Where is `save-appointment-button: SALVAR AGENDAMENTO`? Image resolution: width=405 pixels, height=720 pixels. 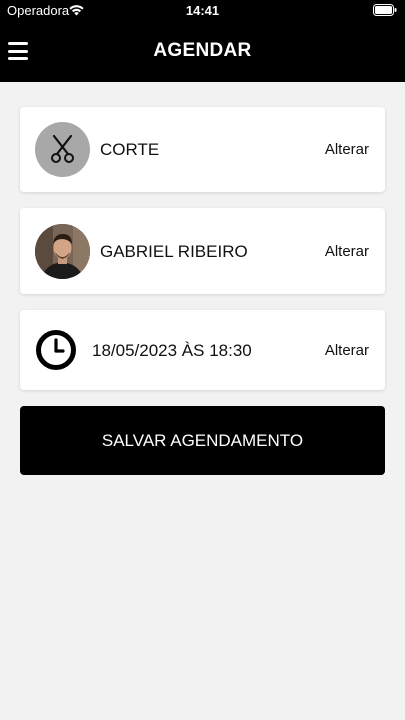
save-appointment-button: SALVAR AGENDAMENTO is located at coordinates (202, 440).